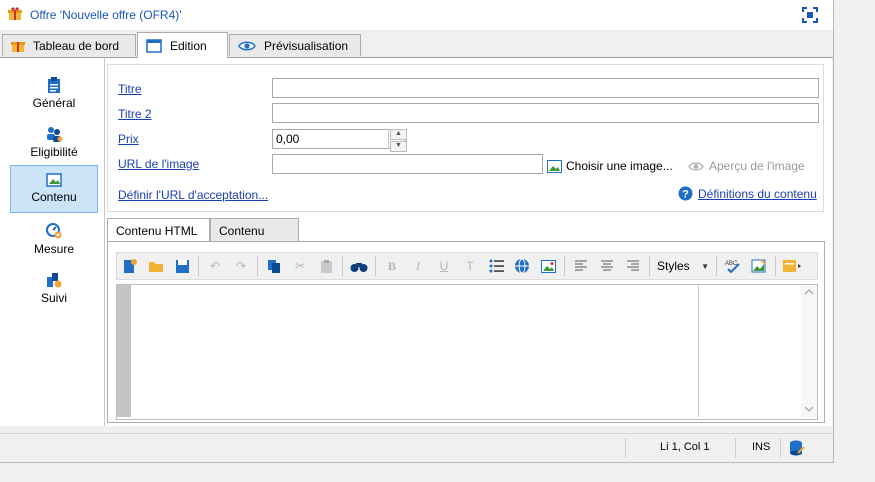 Image resolution: width=875 pixels, height=482 pixels. Describe the element at coordinates (18, 46) in the screenshot. I see `dashboard-icon` at that location.